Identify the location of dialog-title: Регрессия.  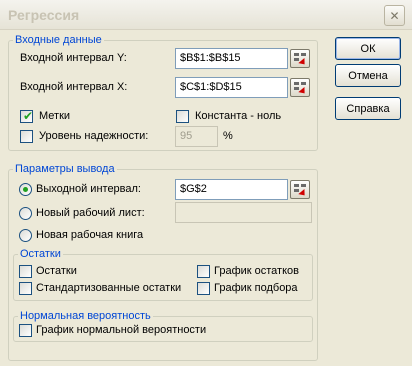
(44, 15).